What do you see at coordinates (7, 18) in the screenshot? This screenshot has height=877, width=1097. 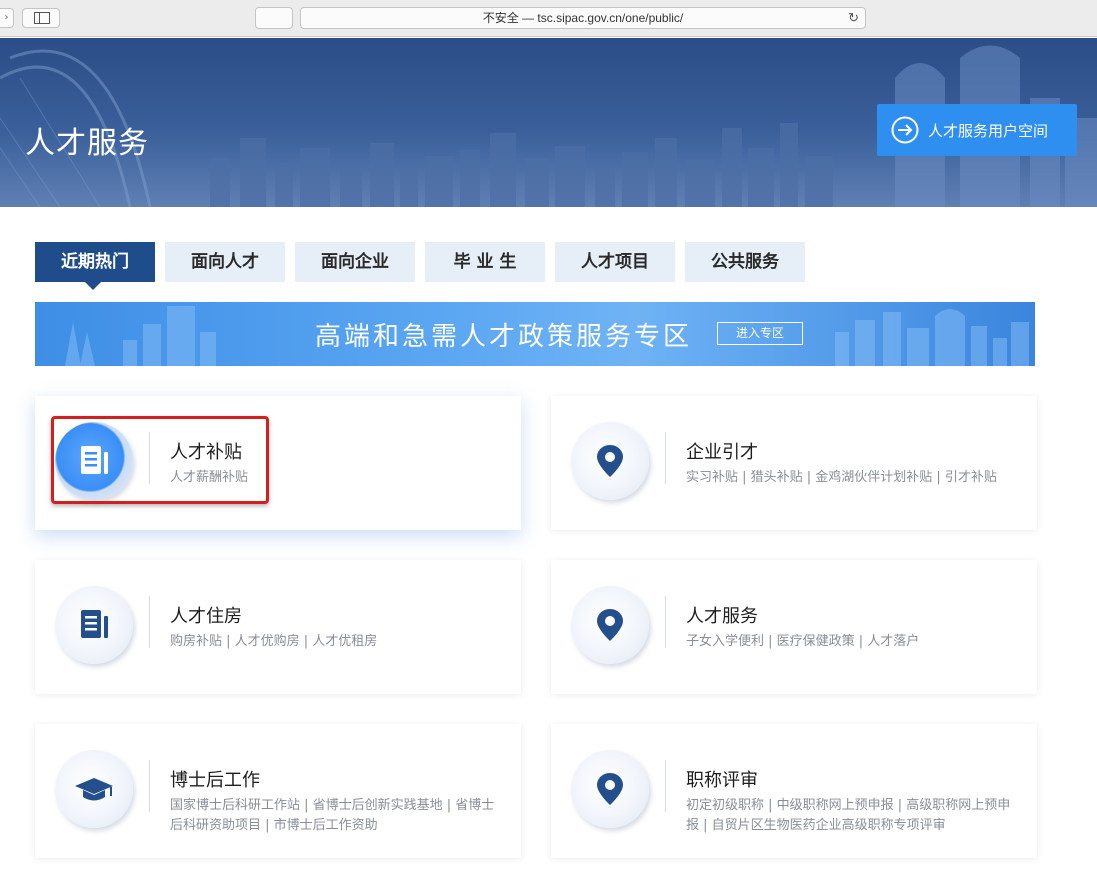 I see `back-button: ›` at bounding box center [7, 18].